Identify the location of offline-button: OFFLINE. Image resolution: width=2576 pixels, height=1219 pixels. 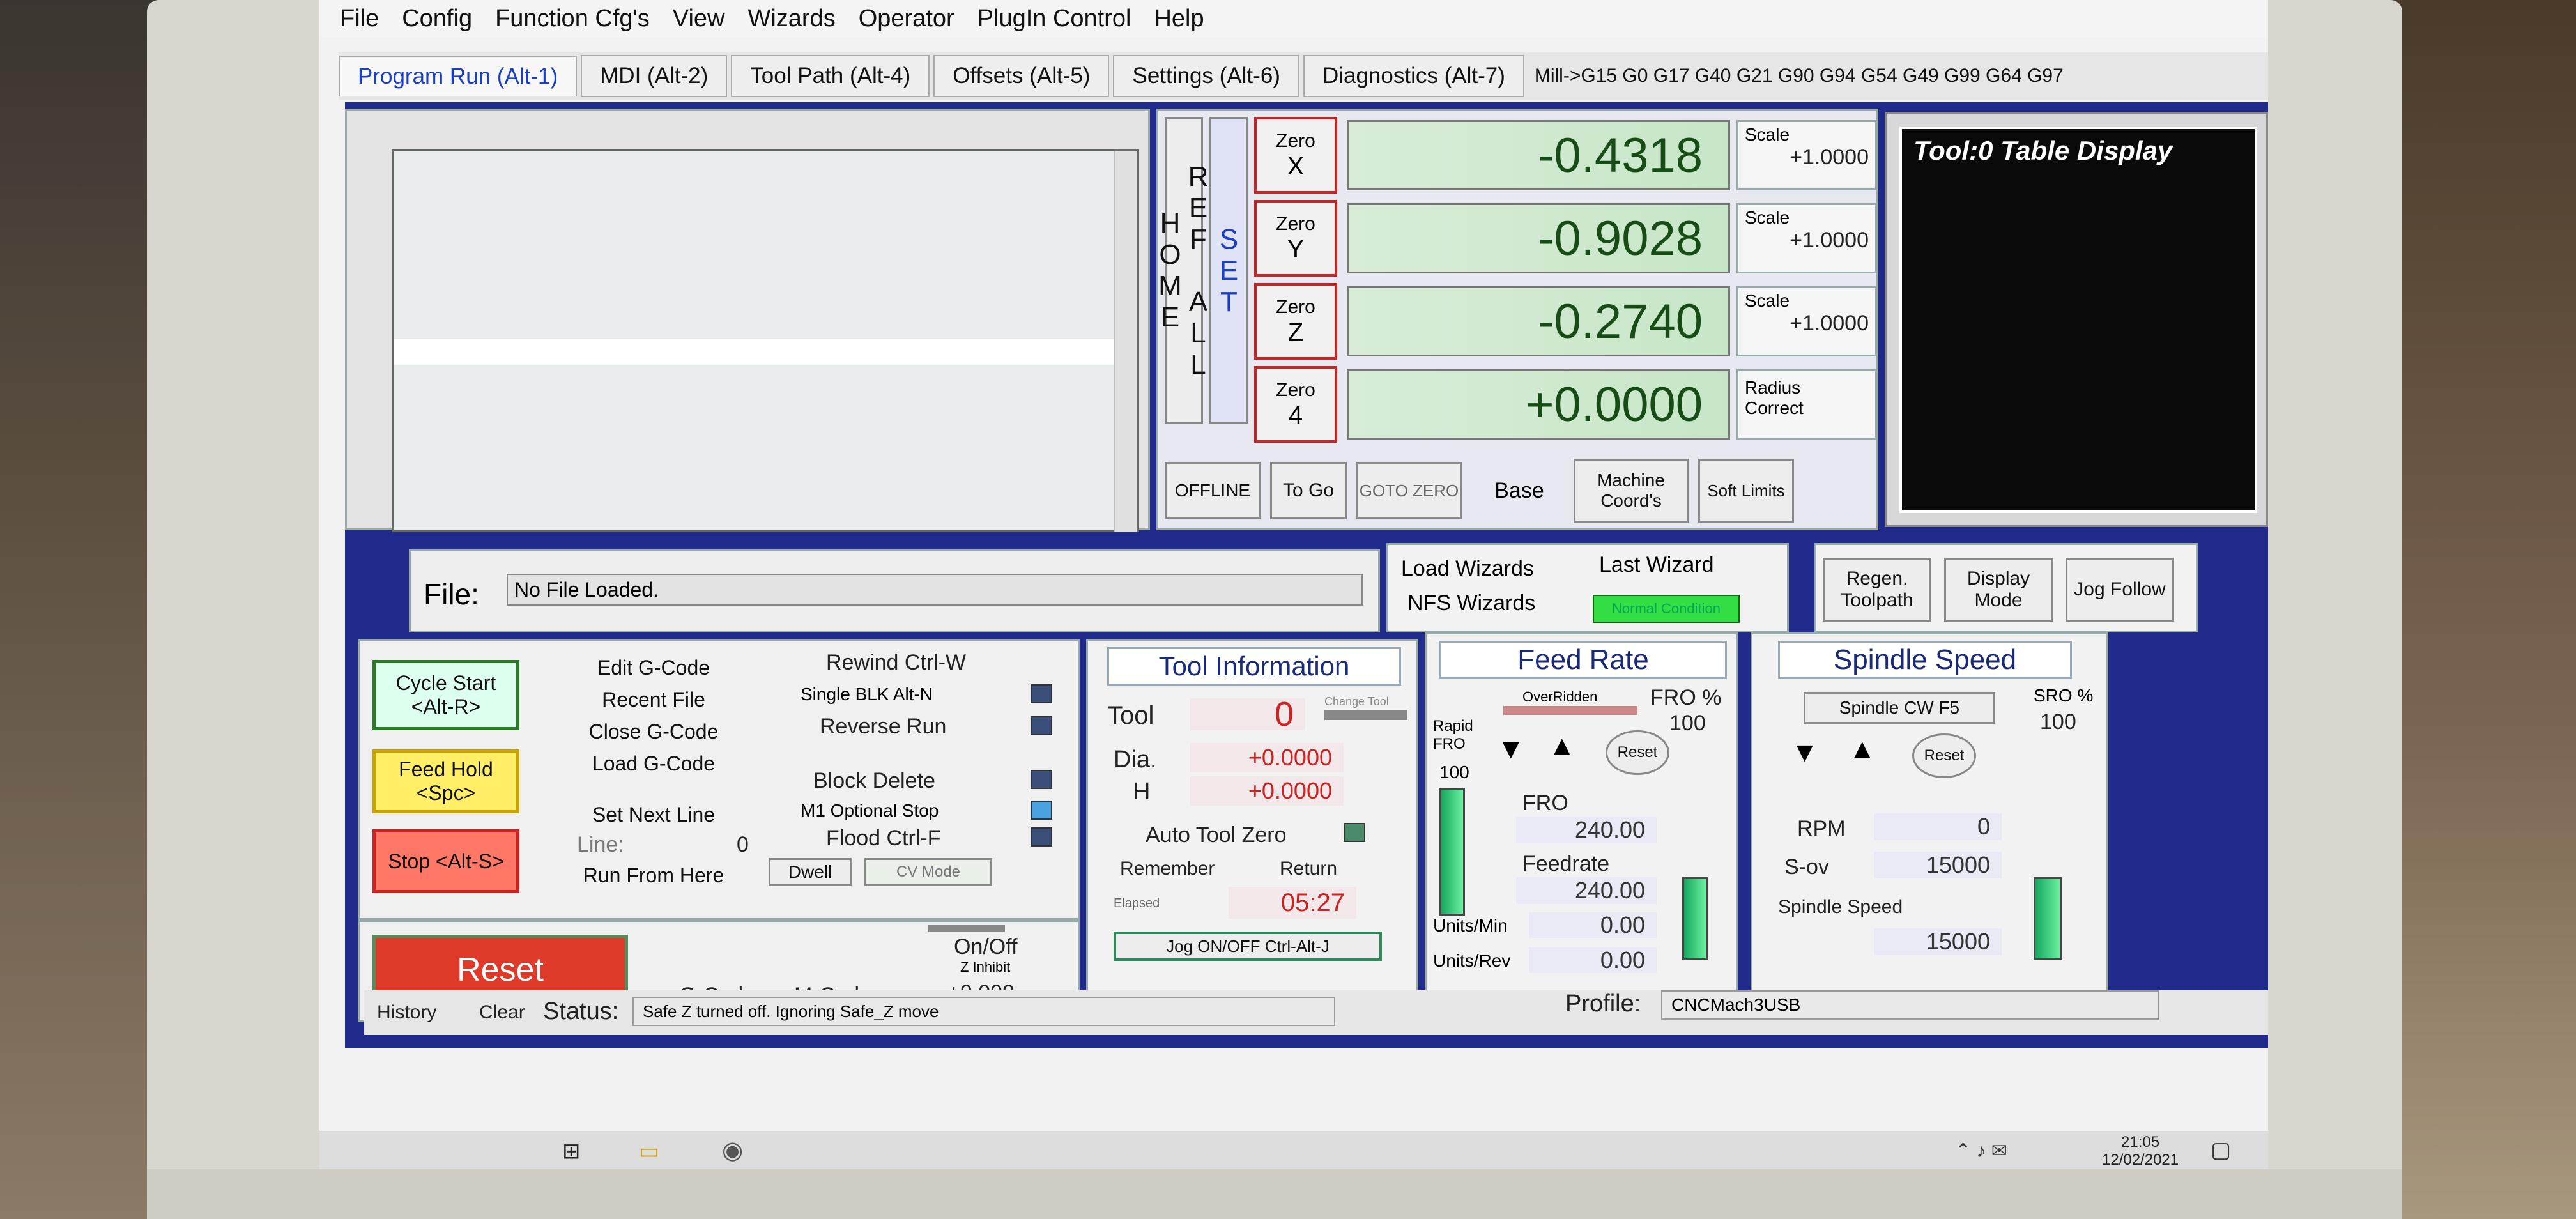
(1213, 490).